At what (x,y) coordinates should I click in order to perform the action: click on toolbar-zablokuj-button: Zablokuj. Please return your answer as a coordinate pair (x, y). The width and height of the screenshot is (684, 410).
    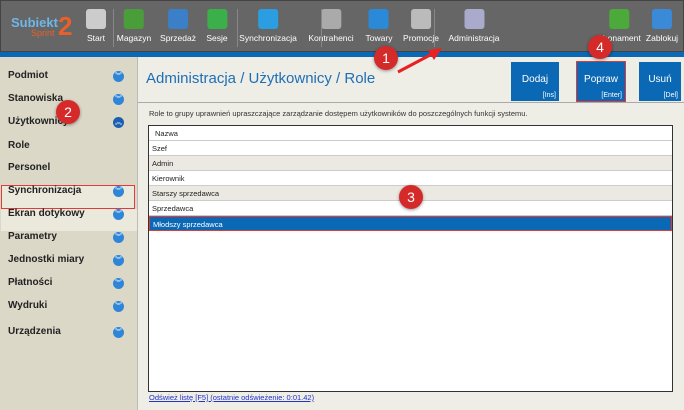
    Looking at the image, I should click on (662, 26).